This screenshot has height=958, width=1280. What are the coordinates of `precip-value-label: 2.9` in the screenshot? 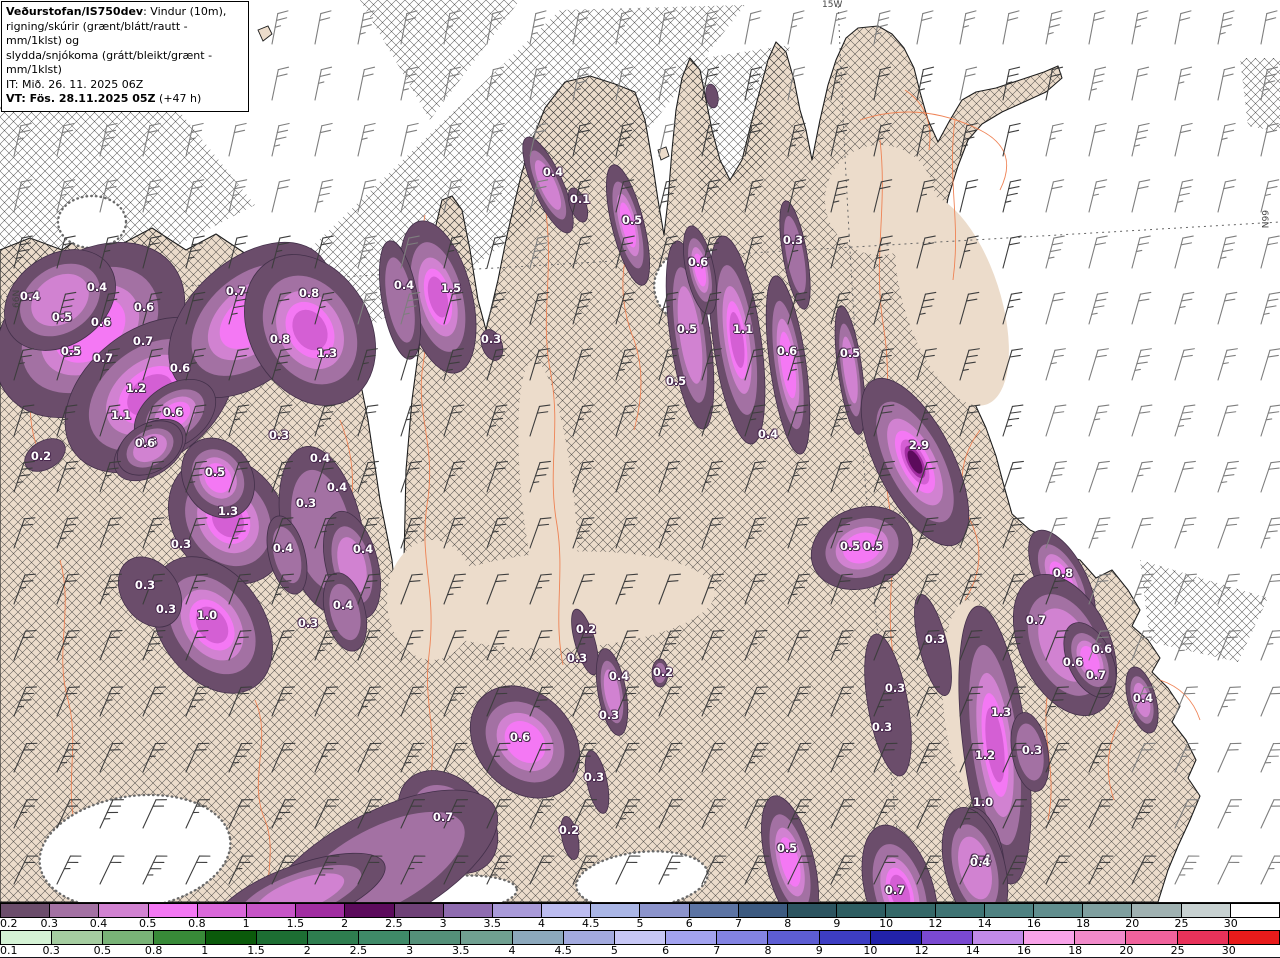 It's located at (919, 445).